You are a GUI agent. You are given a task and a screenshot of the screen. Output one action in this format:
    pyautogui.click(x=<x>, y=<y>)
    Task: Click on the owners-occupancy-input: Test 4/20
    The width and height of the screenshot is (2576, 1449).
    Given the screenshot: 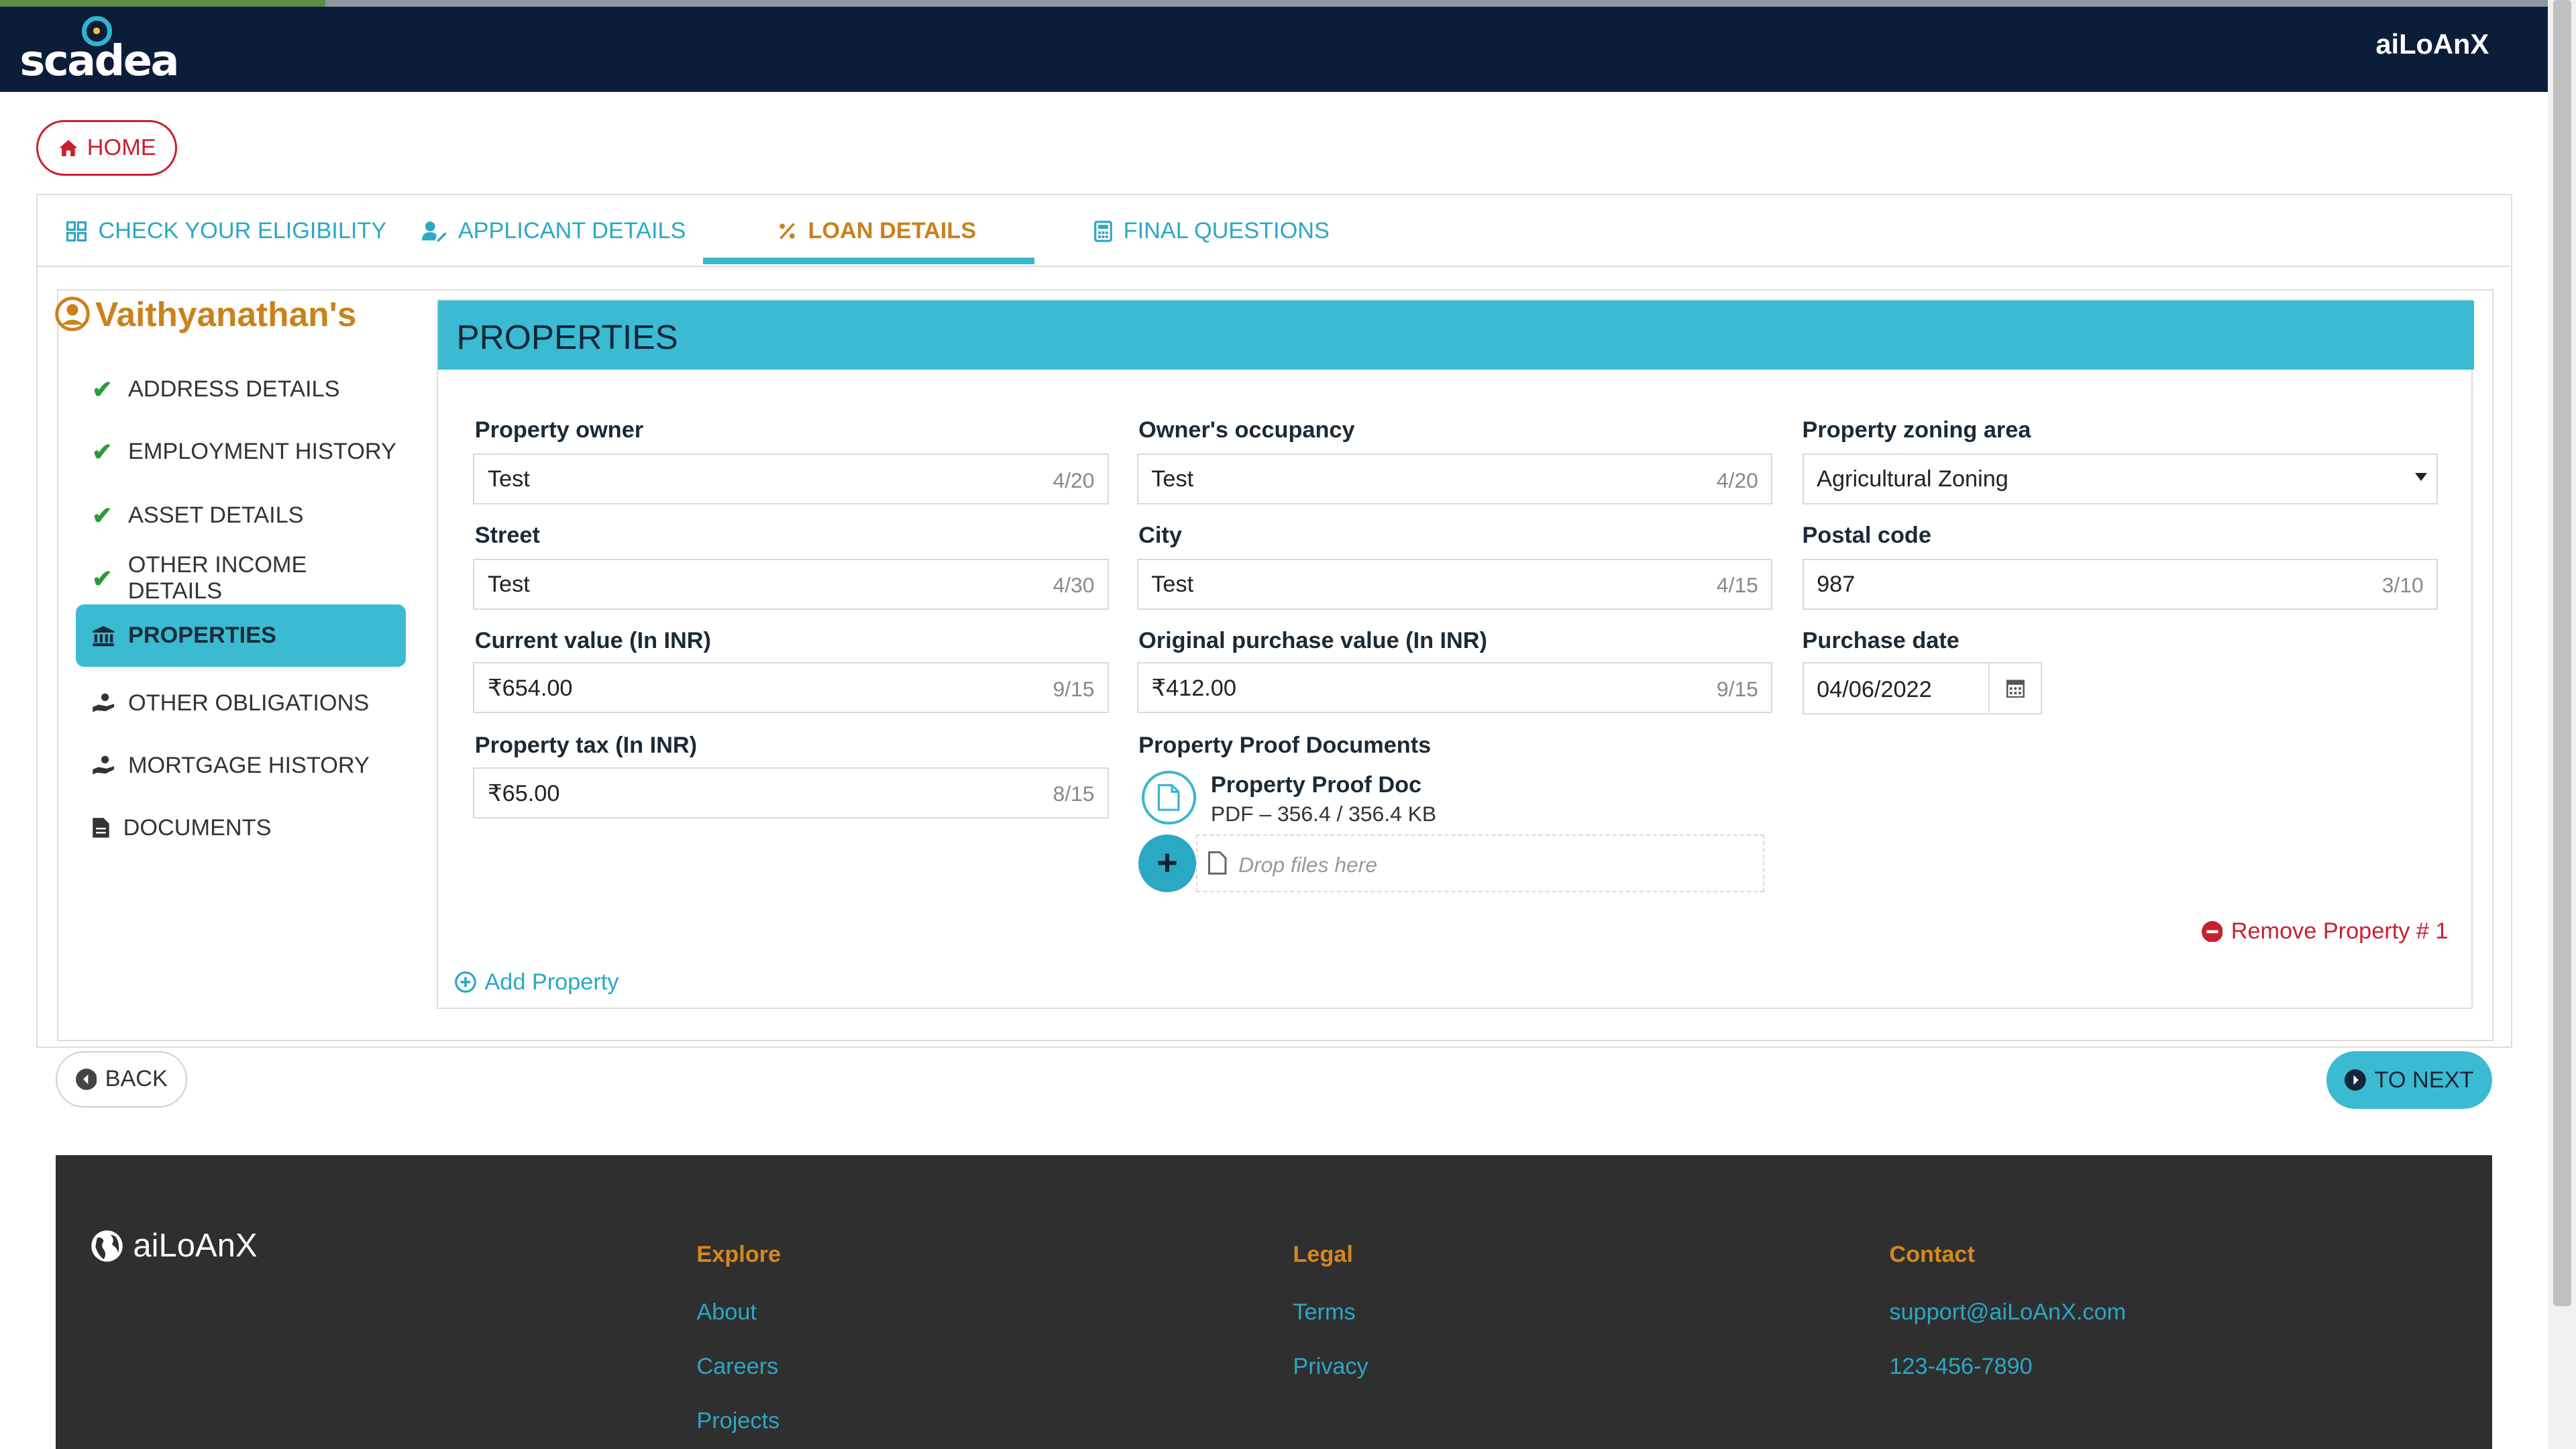 What is the action you would take?
    pyautogui.click(x=1454, y=478)
    